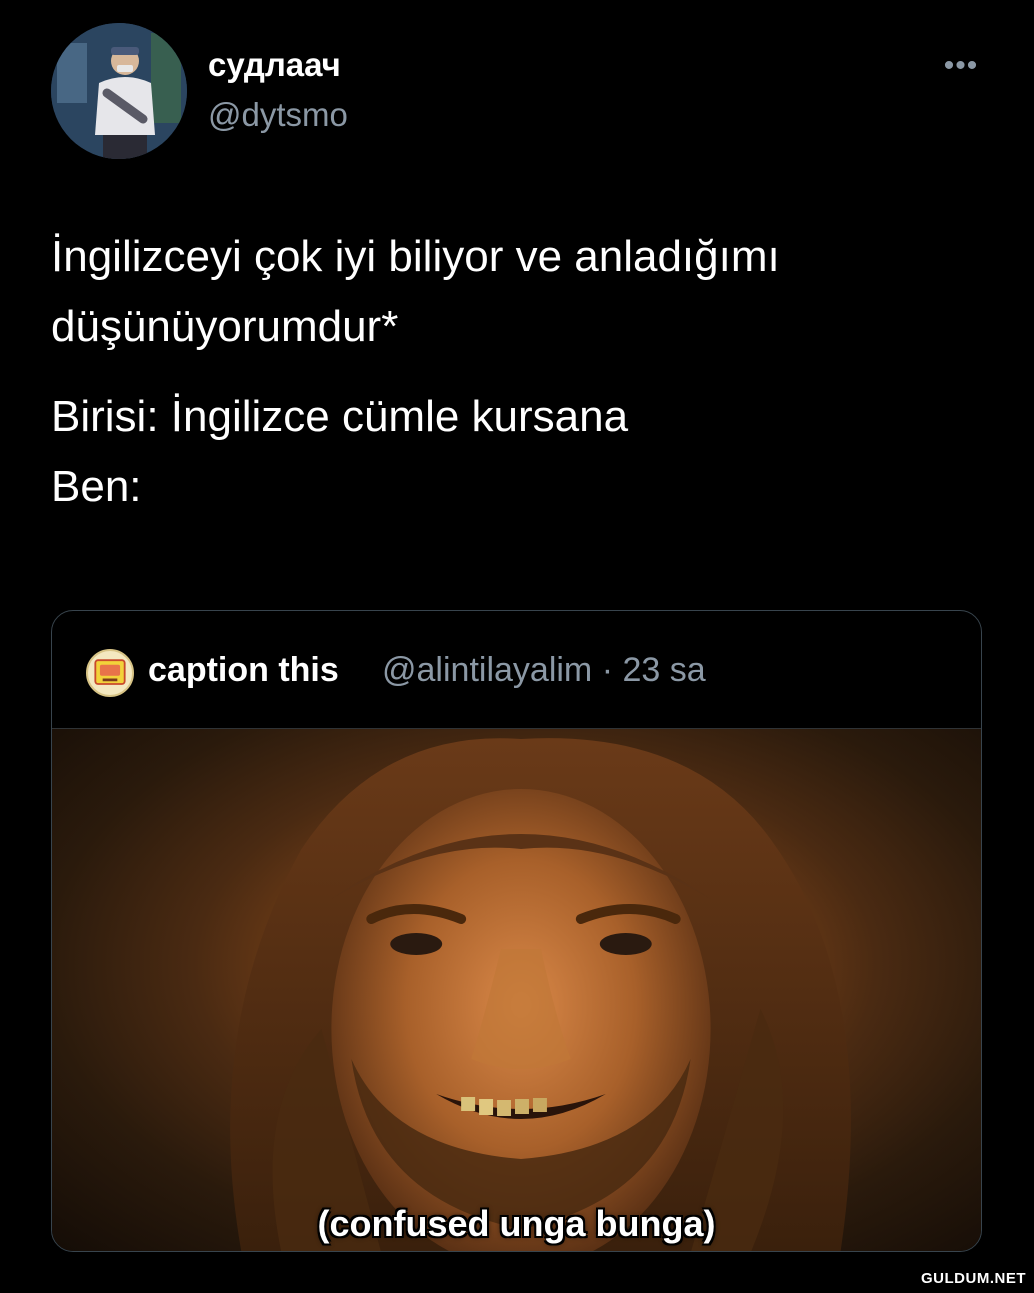 This screenshot has height=1293, width=1034. I want to click on author-display-name: судлаач, so click(274, 65).